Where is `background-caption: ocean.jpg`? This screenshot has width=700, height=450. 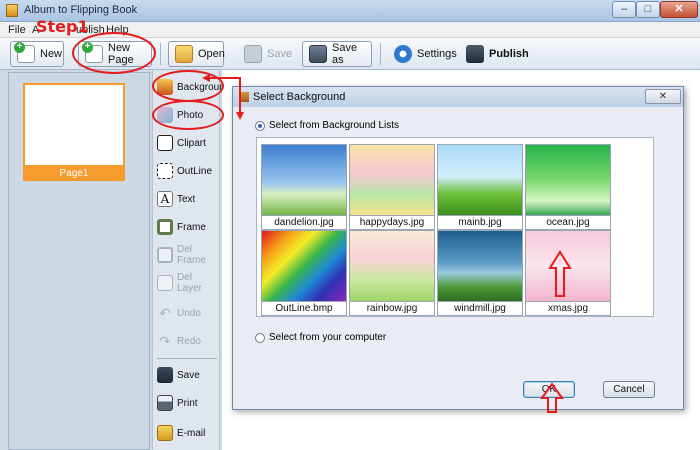
background-caption: ocean.jpg is located at coordinates (568, 223).